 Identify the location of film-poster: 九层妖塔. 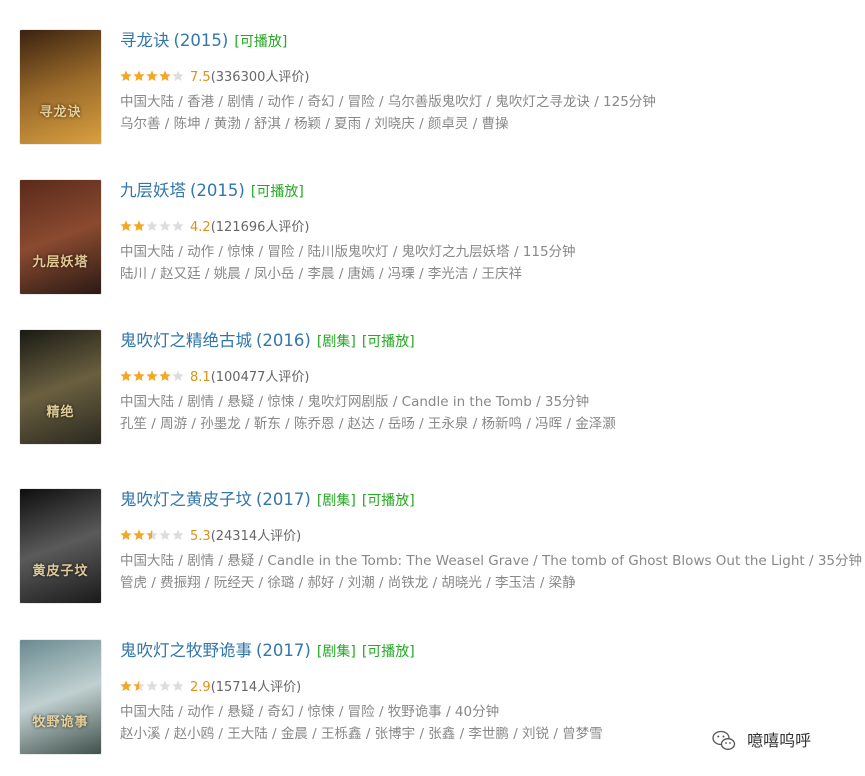
(60, 237).